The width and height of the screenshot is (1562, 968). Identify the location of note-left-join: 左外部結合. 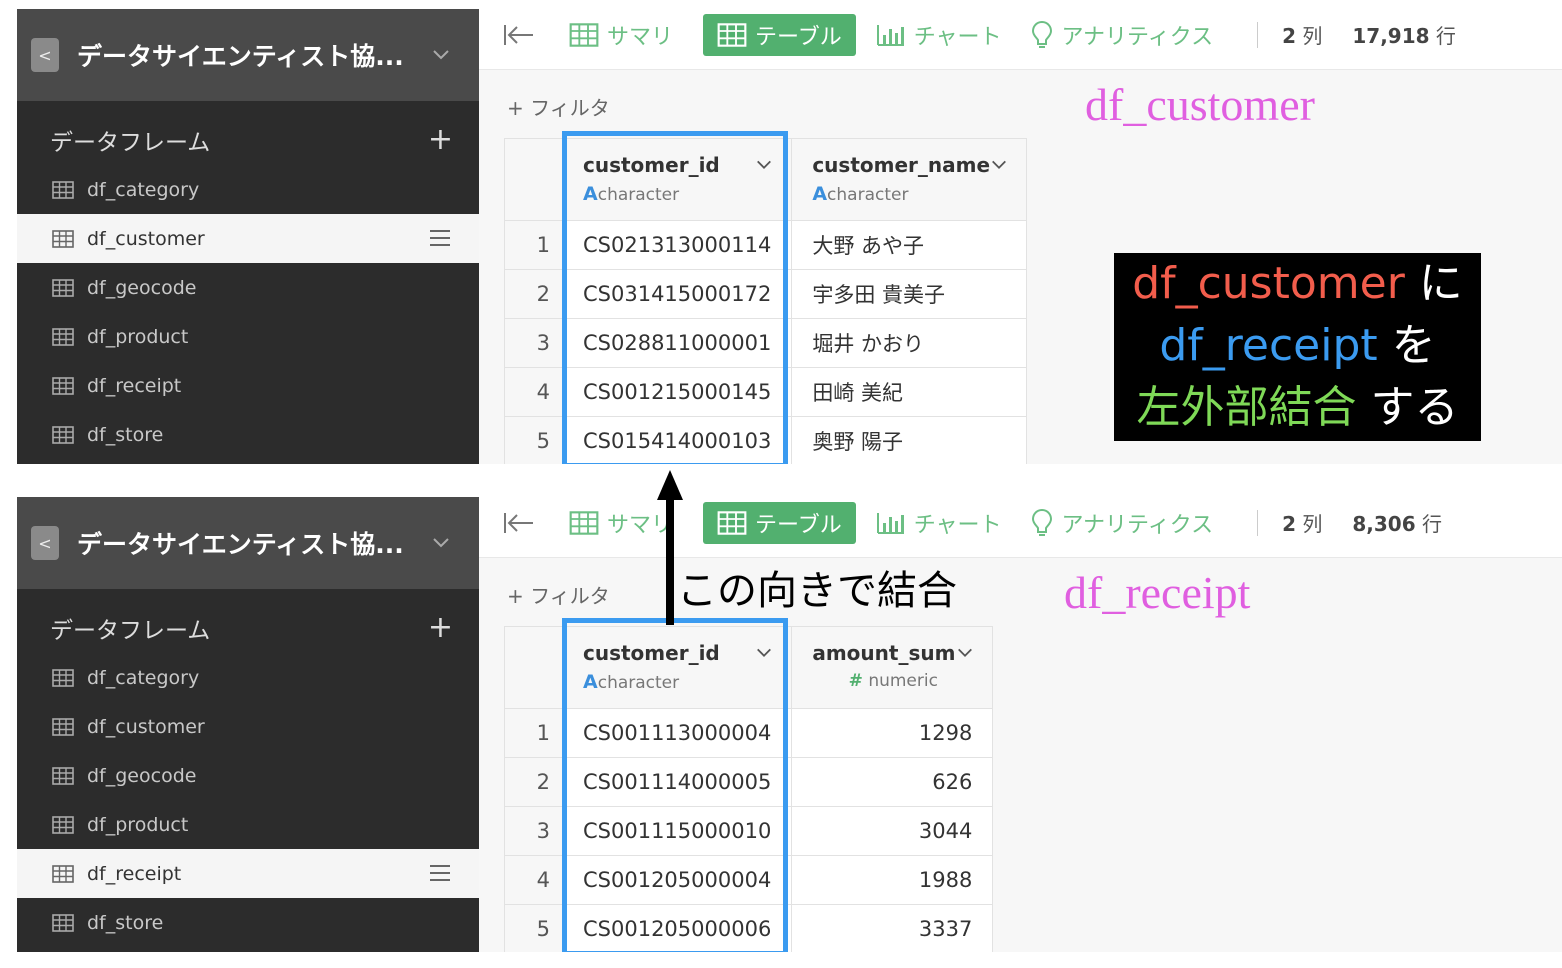
(1246, 407).